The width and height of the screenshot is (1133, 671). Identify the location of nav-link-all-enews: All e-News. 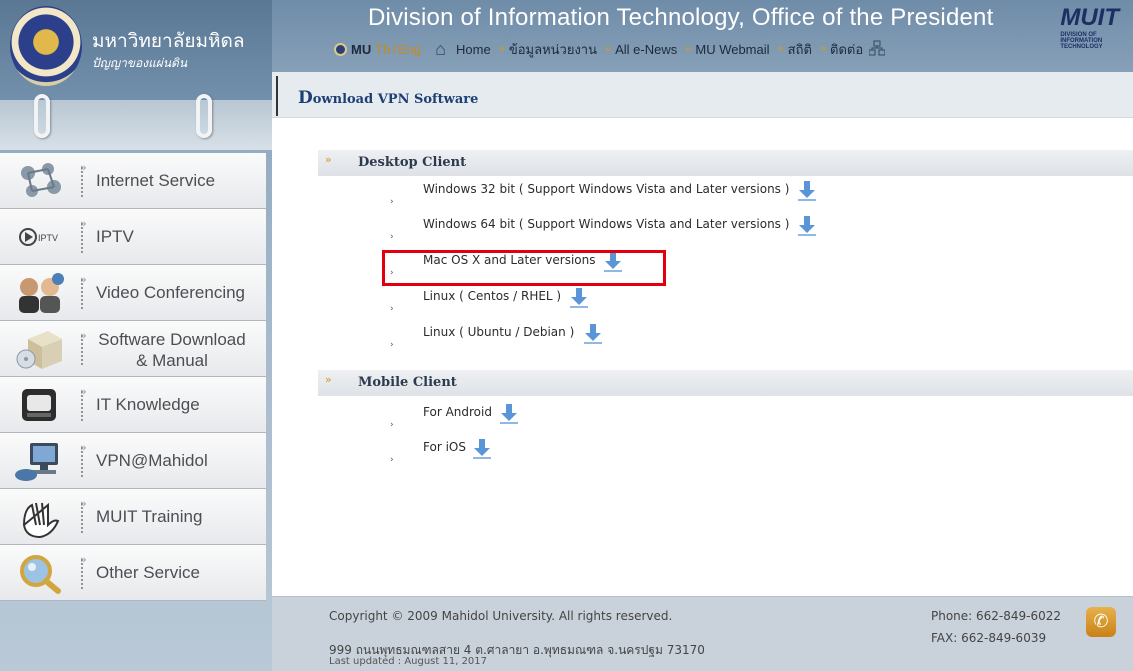
(646, 49).